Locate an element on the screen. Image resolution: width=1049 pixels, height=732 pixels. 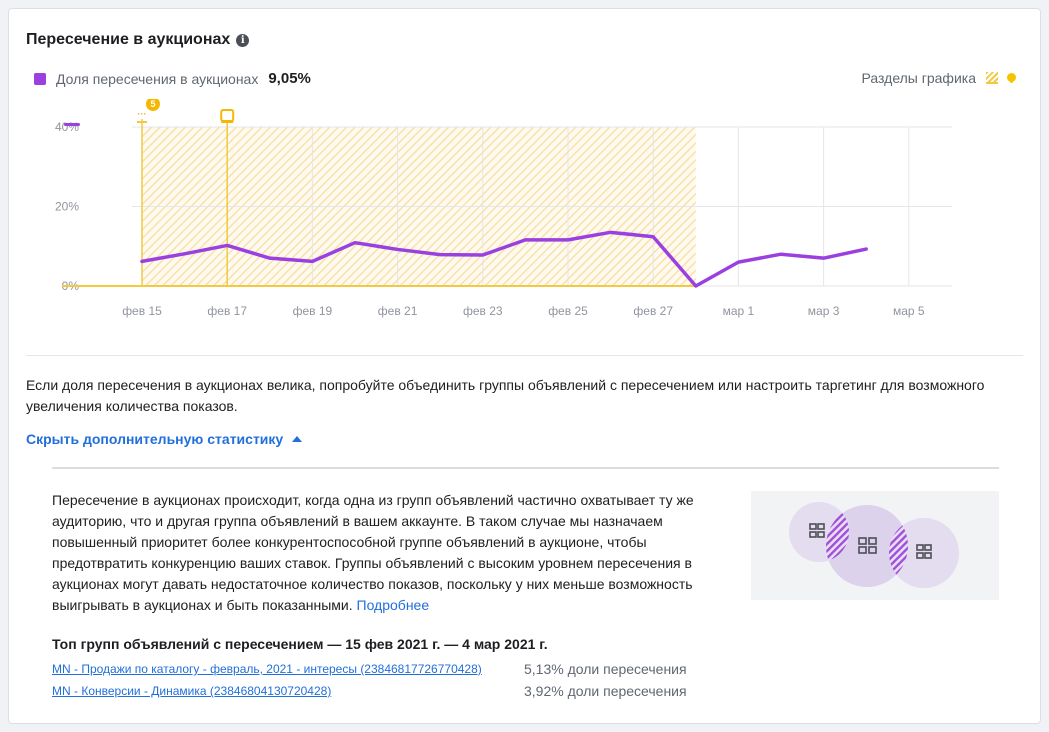
annotation-dot-icon is located at coordinates (1011, 77).